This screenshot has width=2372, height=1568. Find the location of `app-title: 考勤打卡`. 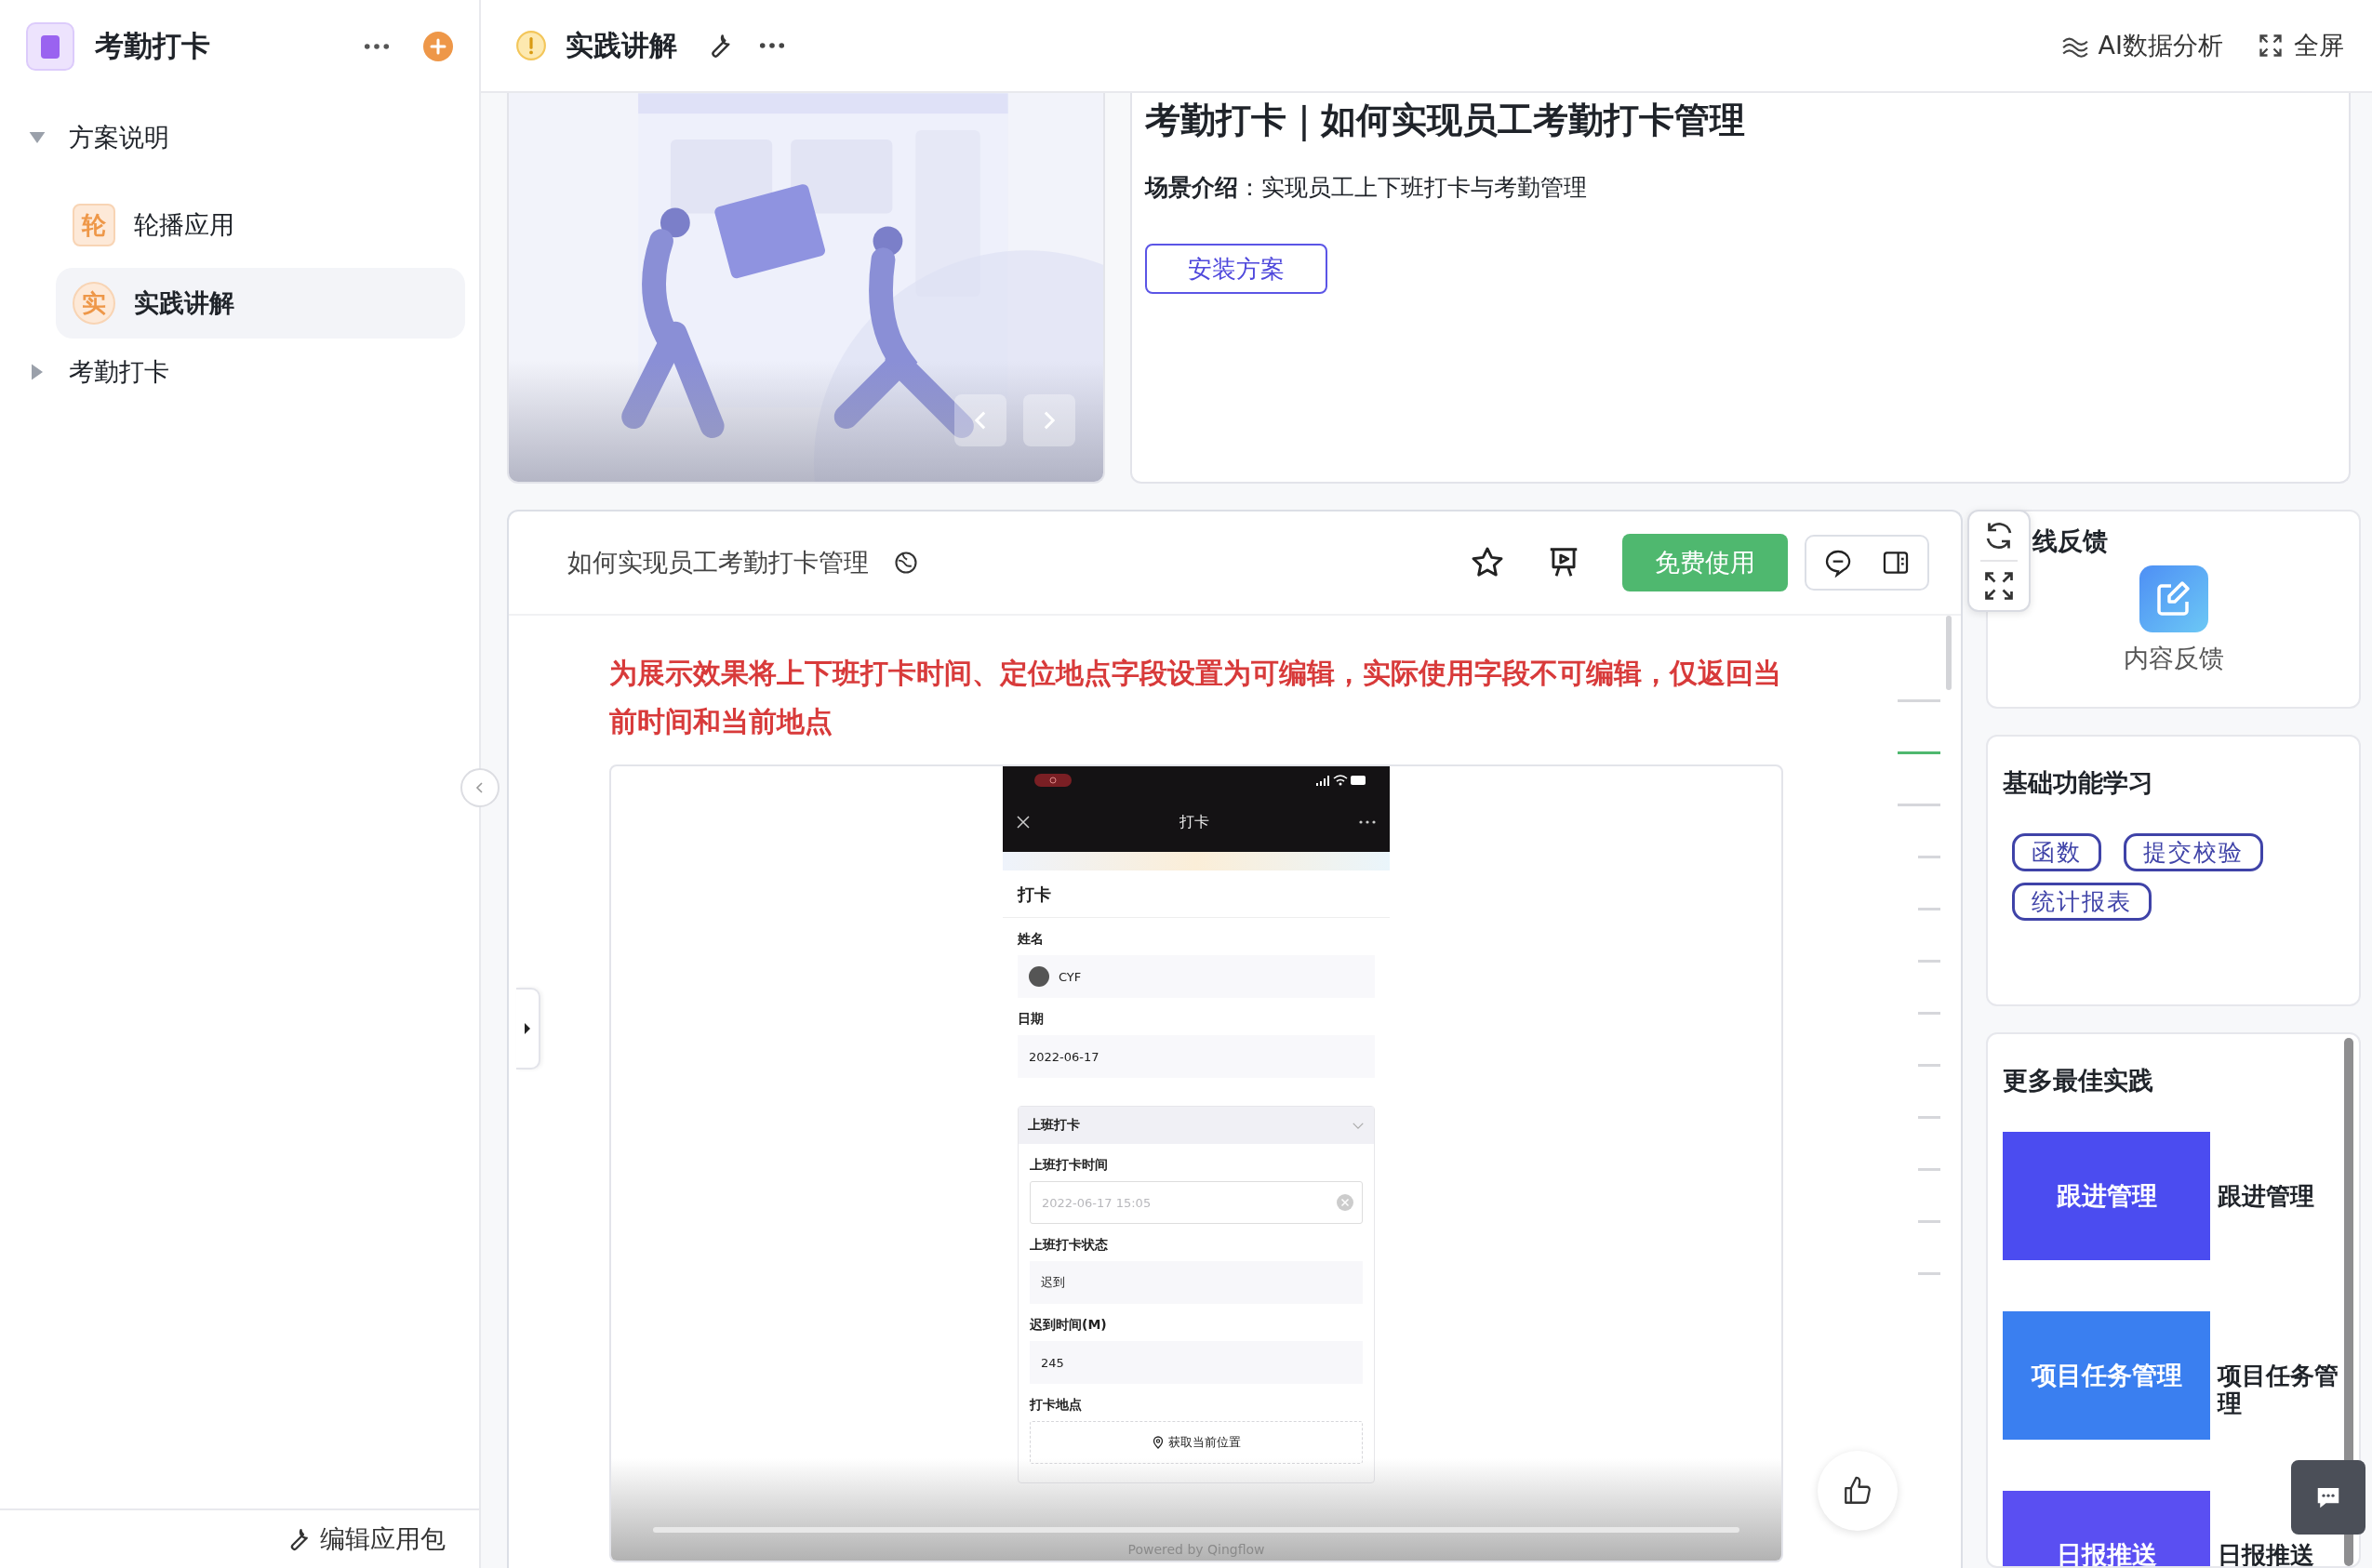

app-title: 考勤打卡 is located at coordinates (153, 46).